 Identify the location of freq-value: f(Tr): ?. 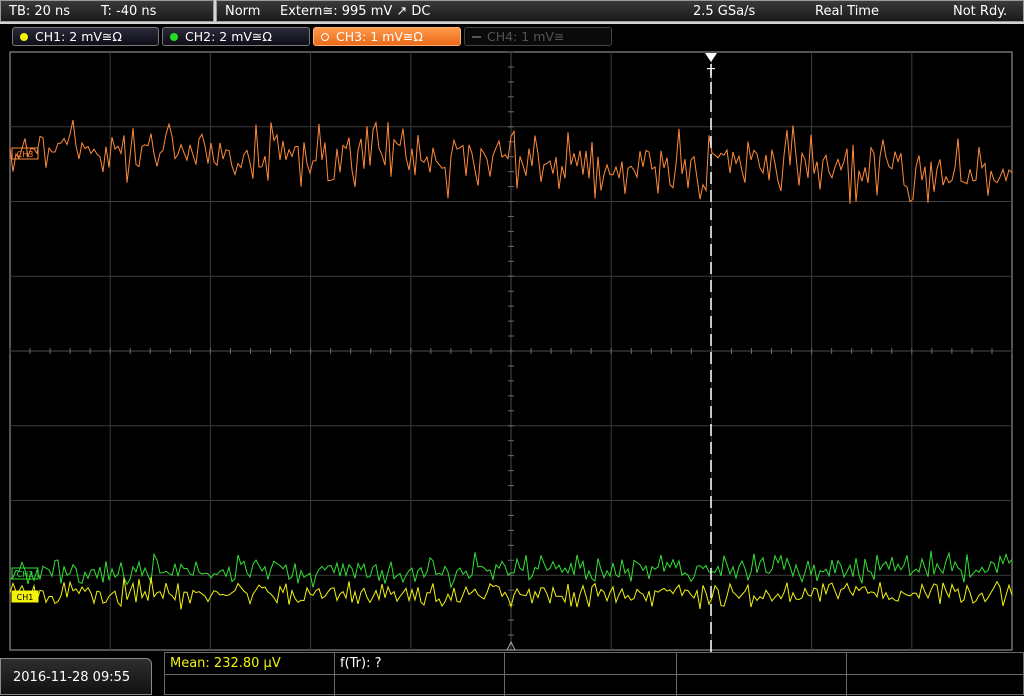
(361, 663).